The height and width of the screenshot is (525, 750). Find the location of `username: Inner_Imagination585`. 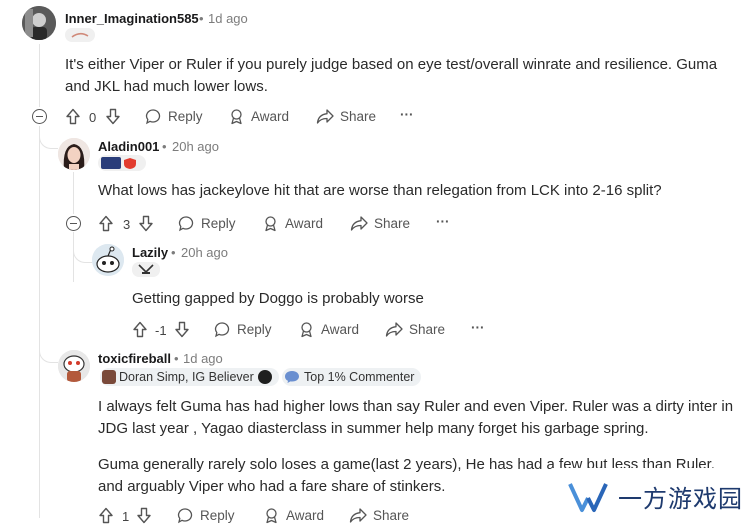

username: Inner_Imagination585 is located at coordinates (132, 18).